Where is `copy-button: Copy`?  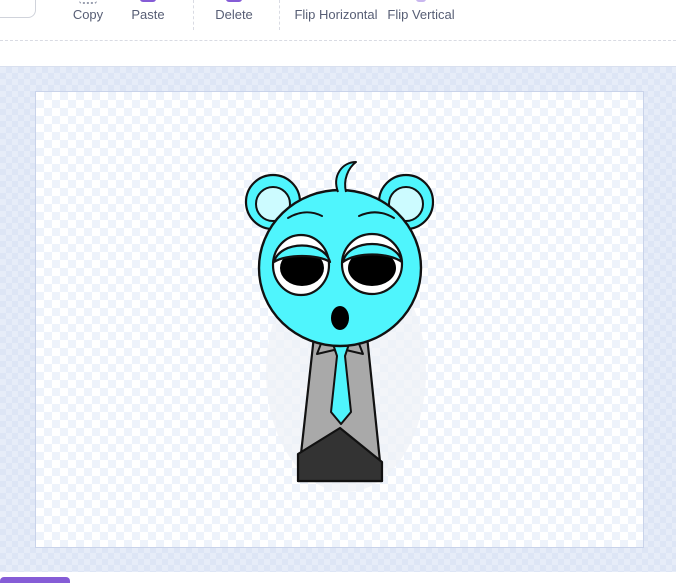 copy-button: Copy is located at coordinates (88, 18).